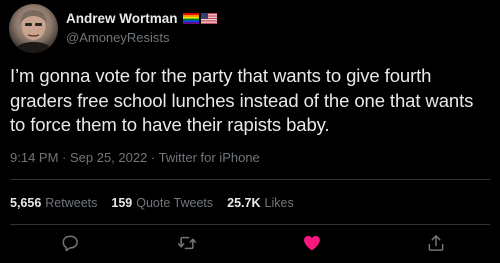 The width and height of the screenshot is (500, 263). I want to click on retweet-icon, so click(187, 243).